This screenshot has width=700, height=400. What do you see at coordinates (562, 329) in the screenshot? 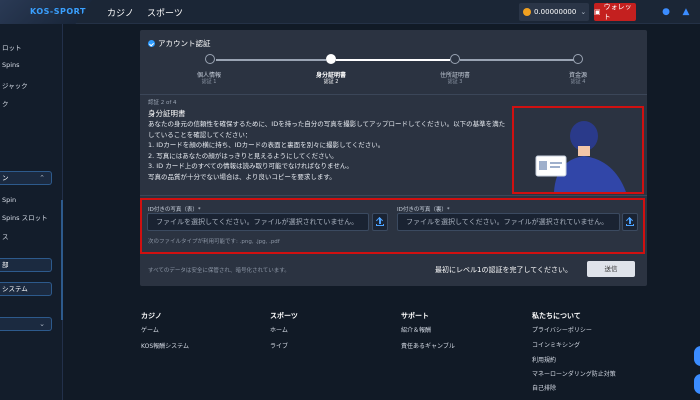
I see `footer-link: プライバシーポリシー` at bounding box center [562, 329].